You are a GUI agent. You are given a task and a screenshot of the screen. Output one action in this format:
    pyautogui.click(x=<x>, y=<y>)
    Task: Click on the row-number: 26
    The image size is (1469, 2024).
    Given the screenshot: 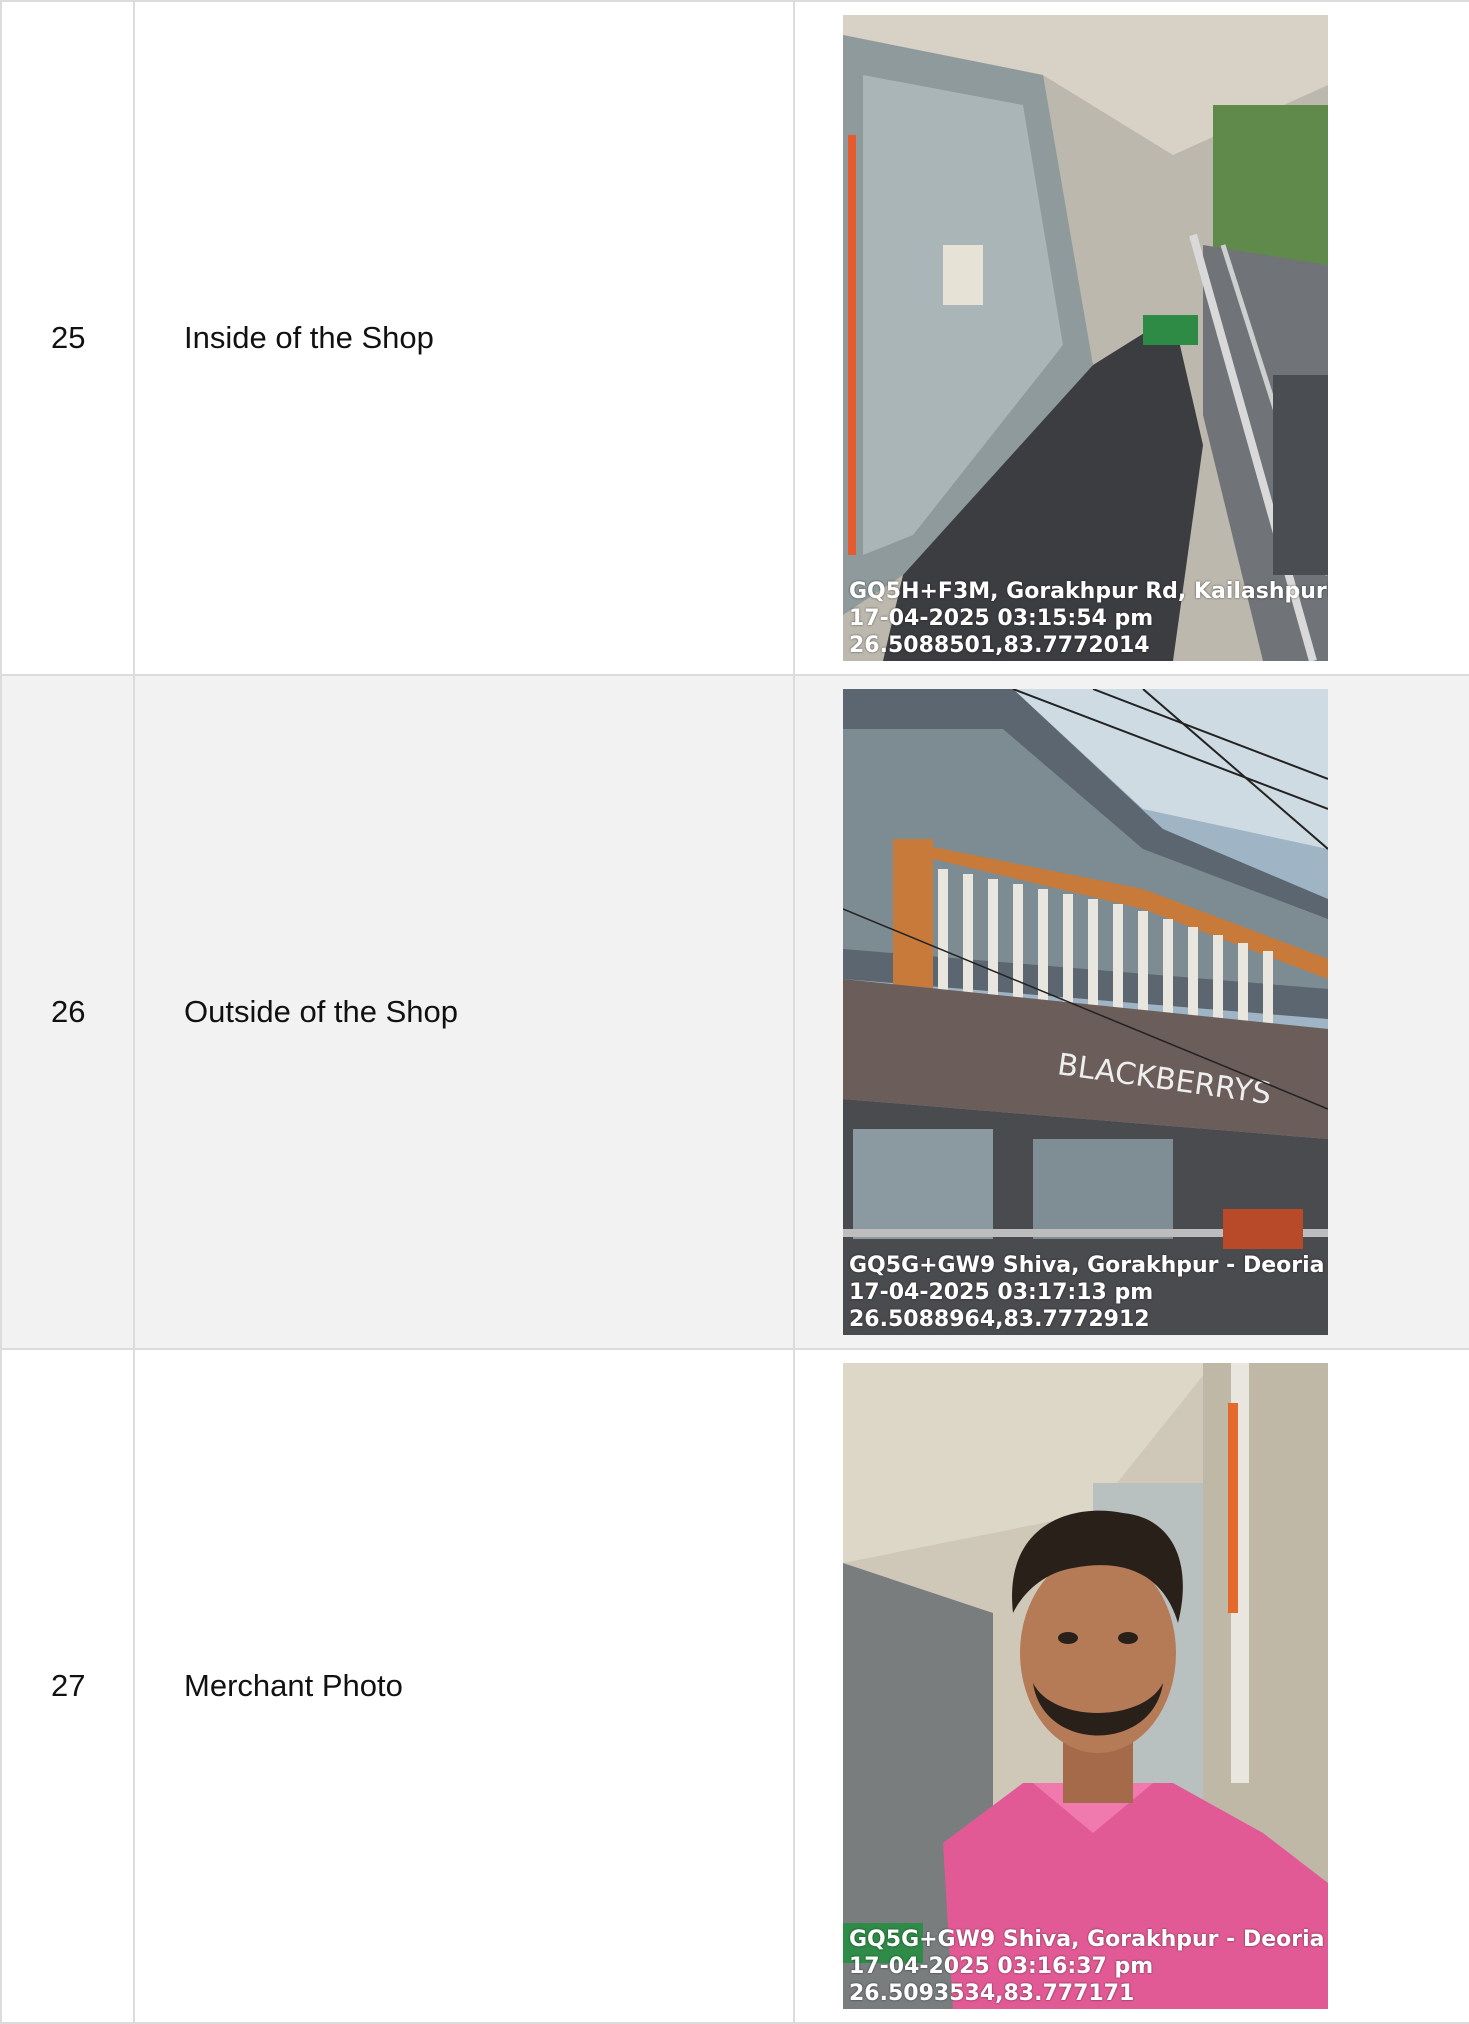 What is the action you would take?
    pyautogui.click(x=67, y=1012)
    